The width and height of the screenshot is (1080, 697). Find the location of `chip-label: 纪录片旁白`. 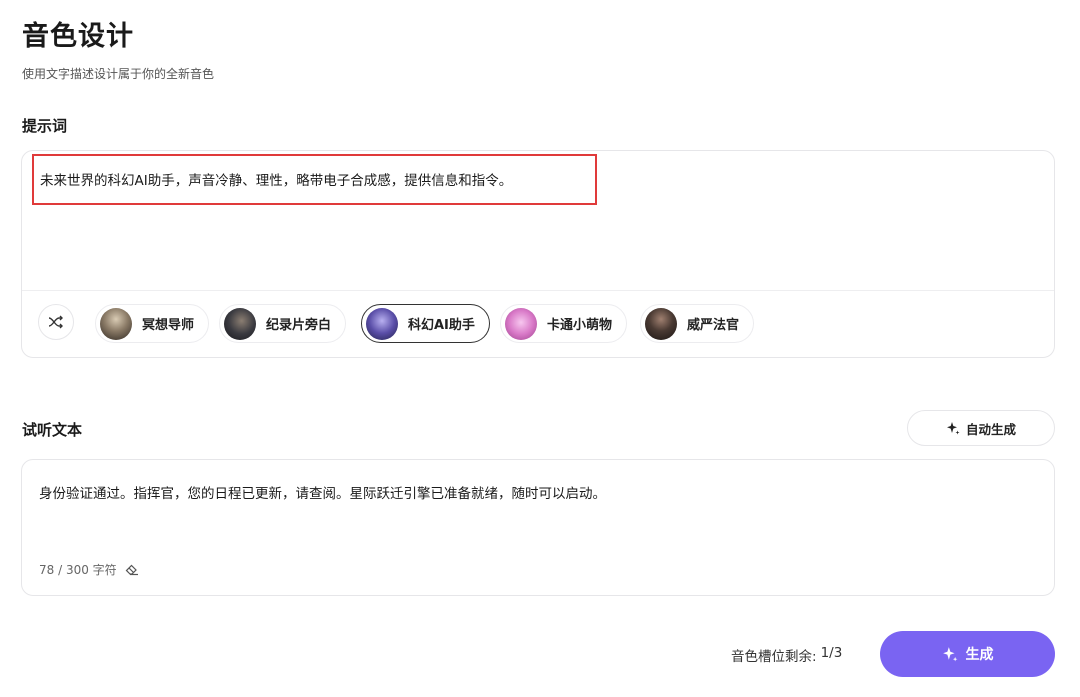

chip-label: 纪录片旁白 is located at coordinates (299, 325).